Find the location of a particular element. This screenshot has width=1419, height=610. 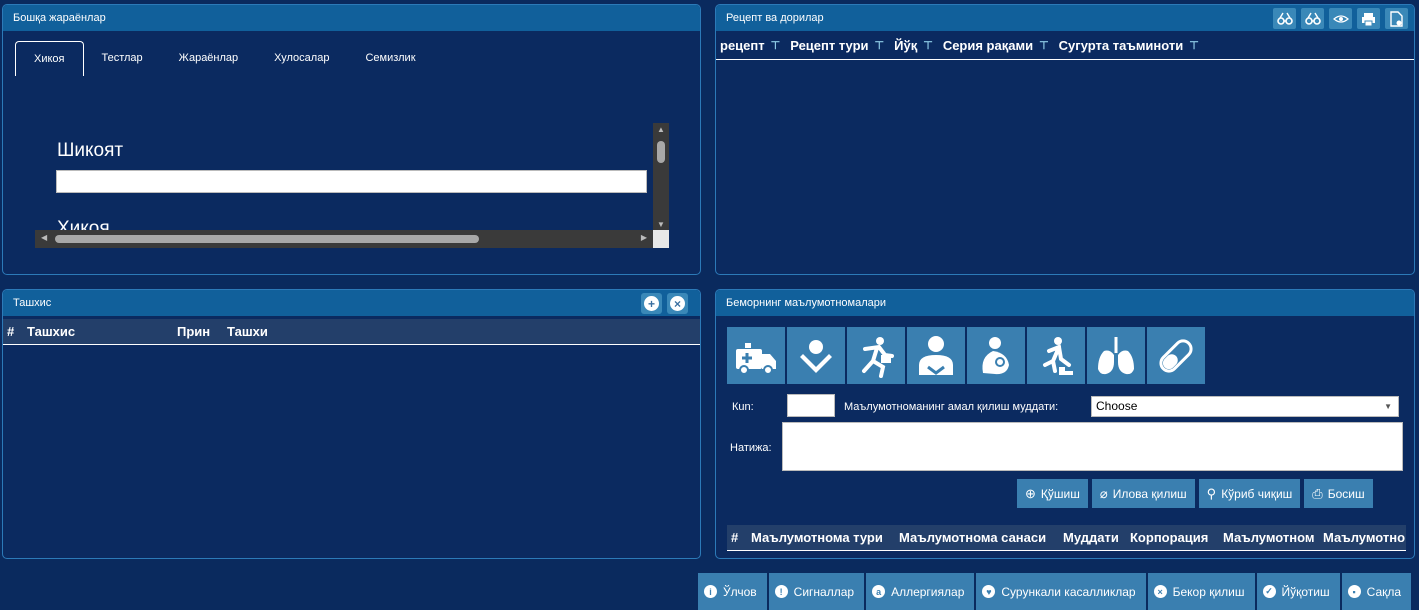

column-header: Сугурта таъминоти ⊤ is located at coordinates (1130, 45).